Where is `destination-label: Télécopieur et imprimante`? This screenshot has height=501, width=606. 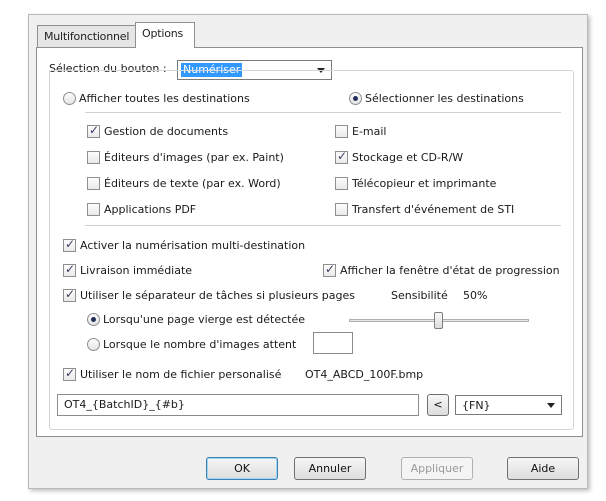
destination-label: Télécopieur et imprimante is located at coordinates (424, 183).